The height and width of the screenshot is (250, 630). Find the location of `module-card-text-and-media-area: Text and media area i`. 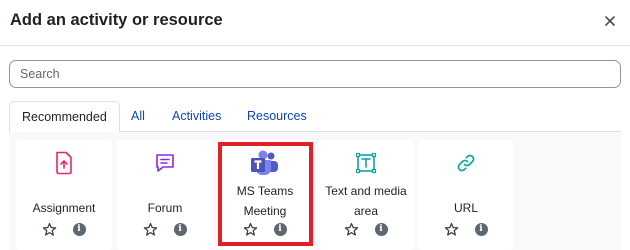

module-card-text-and-media-area: Text and media area i is located at coordinates (366, 195).